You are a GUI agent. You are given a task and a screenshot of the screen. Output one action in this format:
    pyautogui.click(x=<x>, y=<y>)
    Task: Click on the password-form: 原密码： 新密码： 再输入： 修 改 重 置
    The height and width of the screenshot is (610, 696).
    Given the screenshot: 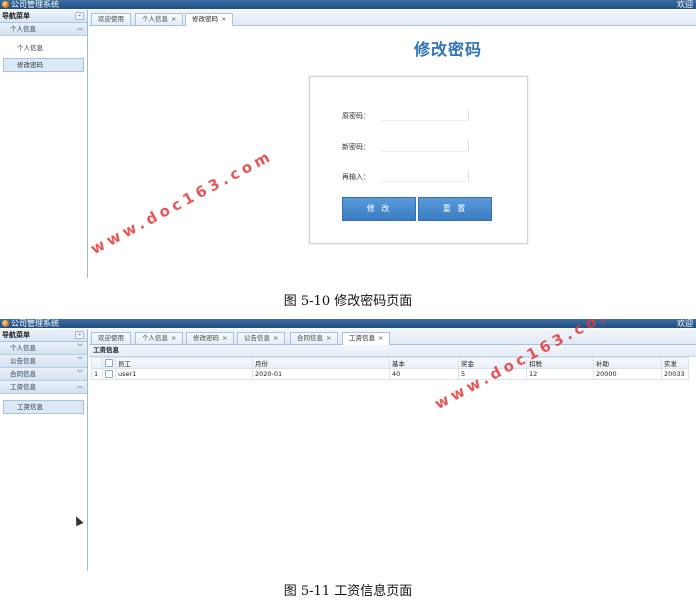 What is the action you would take?
    pyautogui.click(x=418, y=160)
    